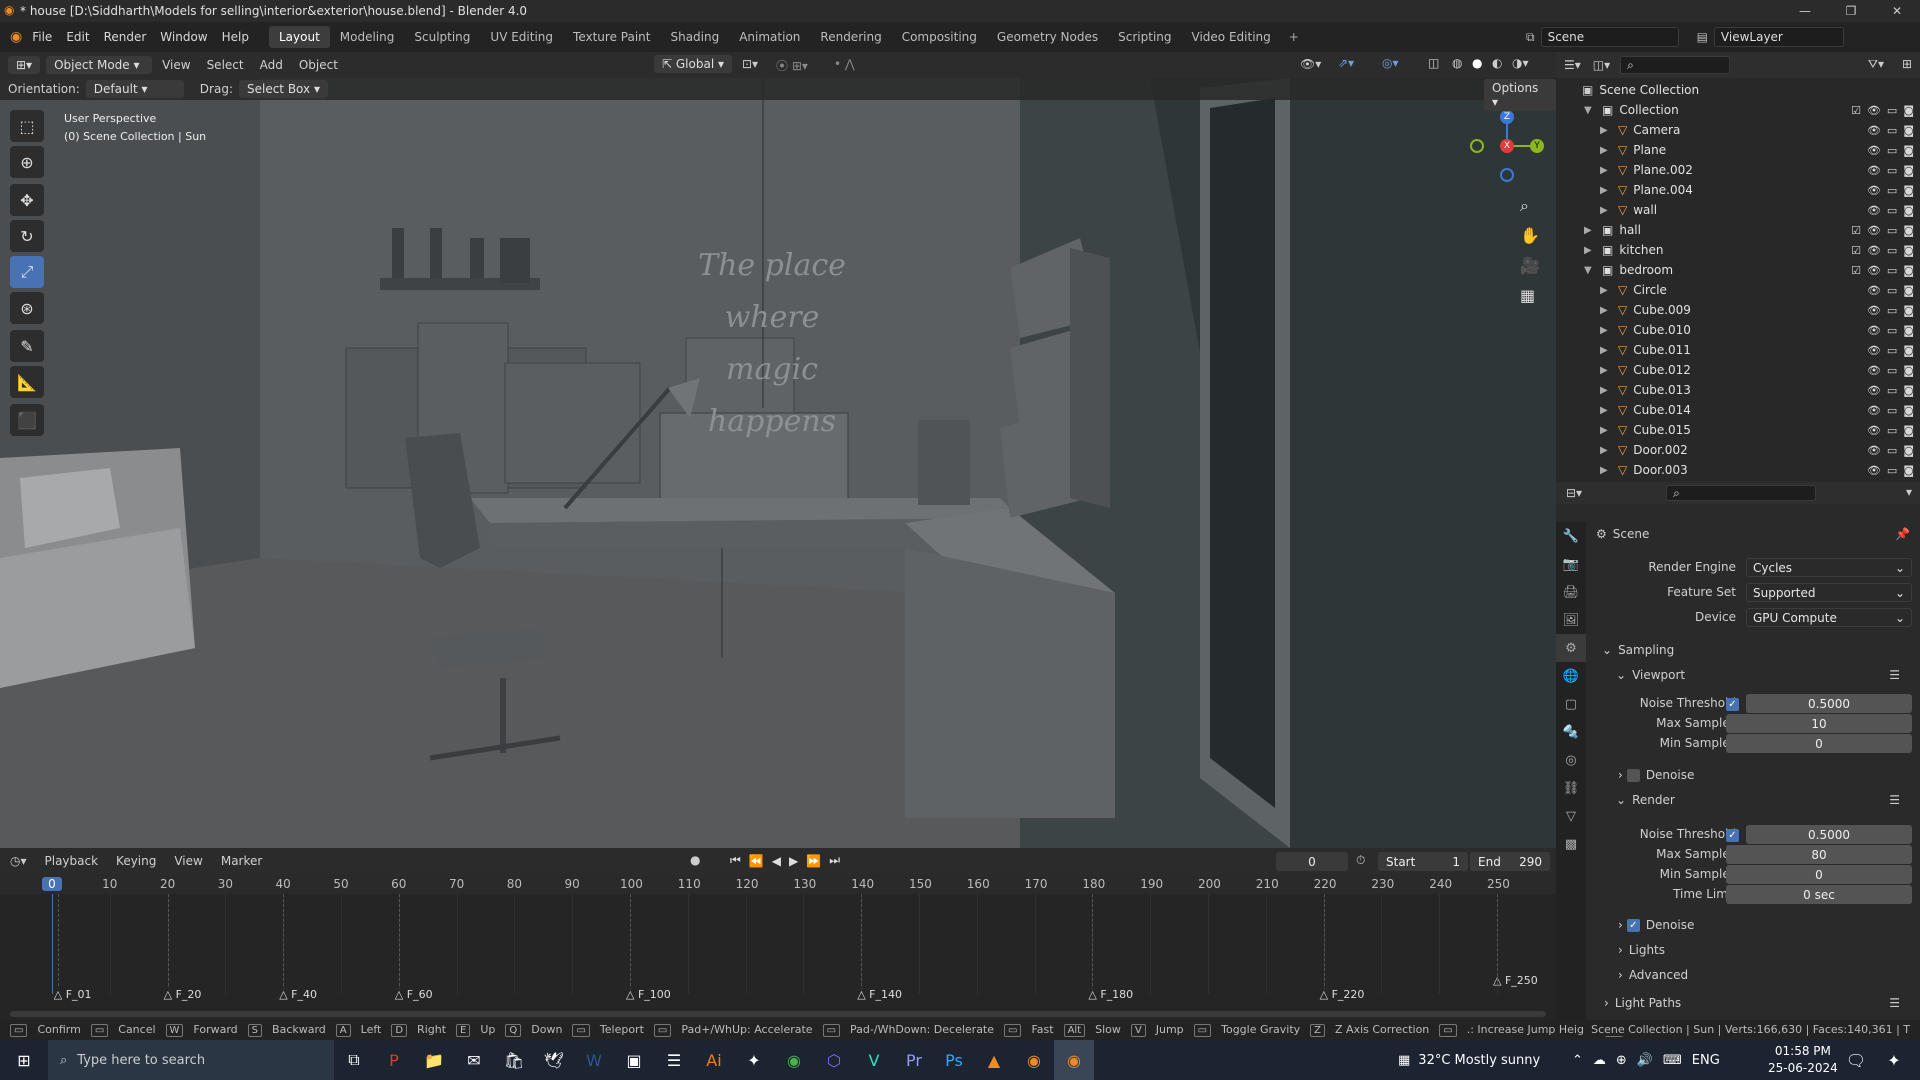 This screenshot has height=1080, width=1920. What do you see at coordinates (1457, 63) in the screenshot?
I see `shading-wireframe-icon: ◍` at bounding box center [1457, 63].